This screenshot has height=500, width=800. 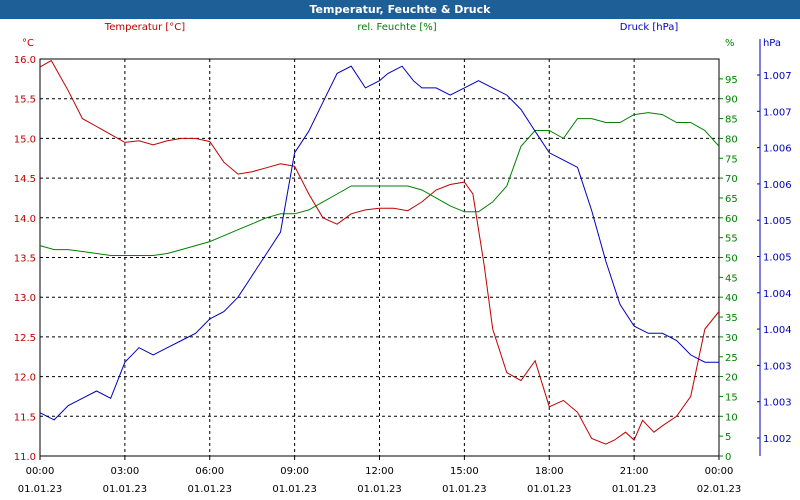 I want to click on temperature-unit: °C, so click(x=28, y=43).